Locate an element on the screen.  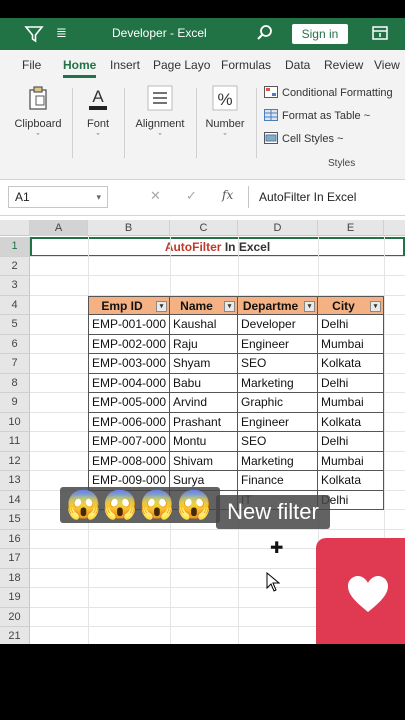
row-header-14: 14 is located at coordinates (15, 500).